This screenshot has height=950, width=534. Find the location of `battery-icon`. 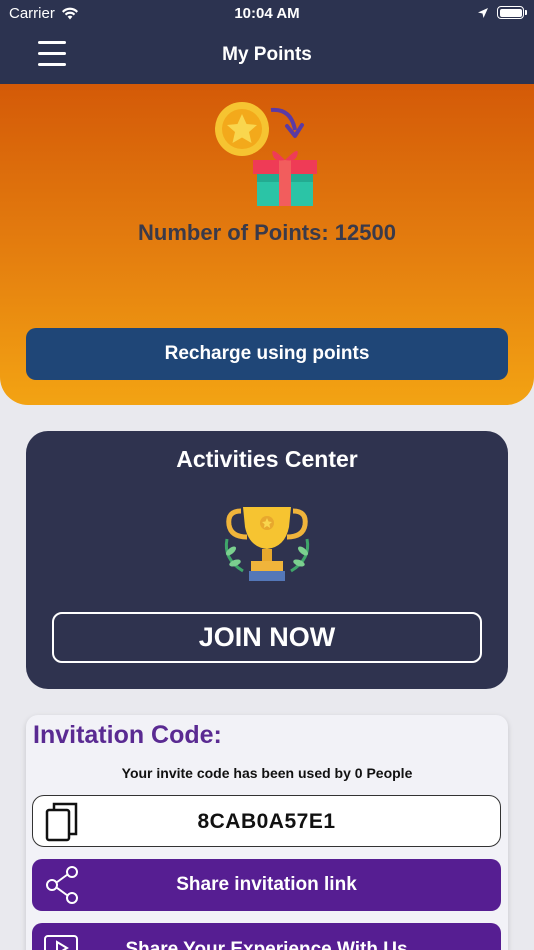

battery-icon is located at coordinates (512, 12).